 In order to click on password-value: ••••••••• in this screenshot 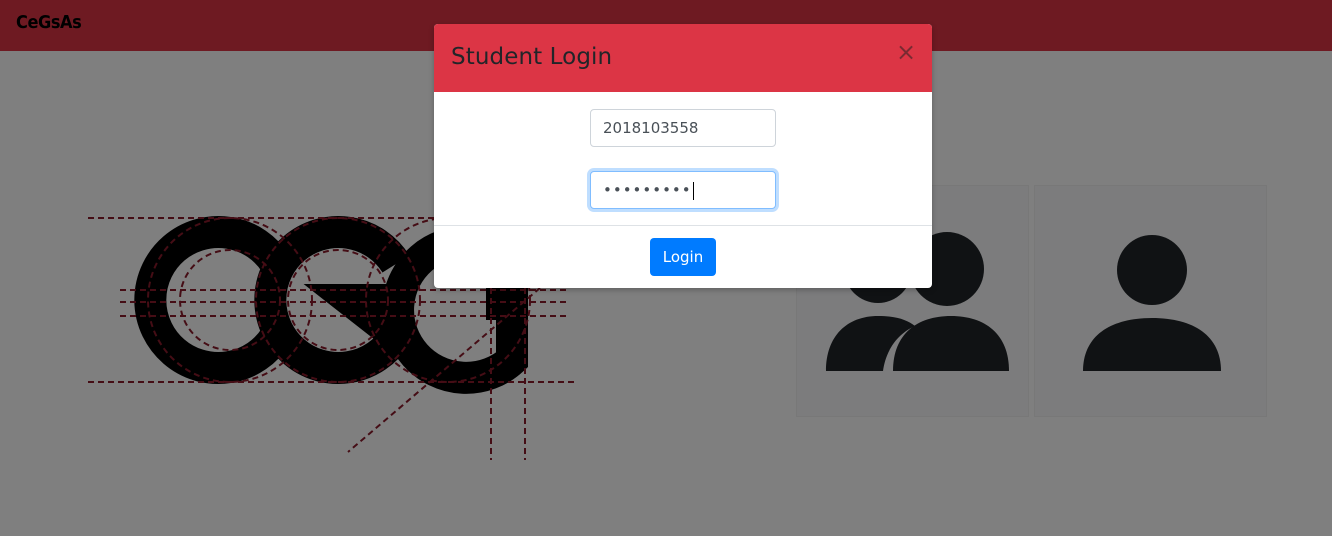, I will do `click(647, 190)`.